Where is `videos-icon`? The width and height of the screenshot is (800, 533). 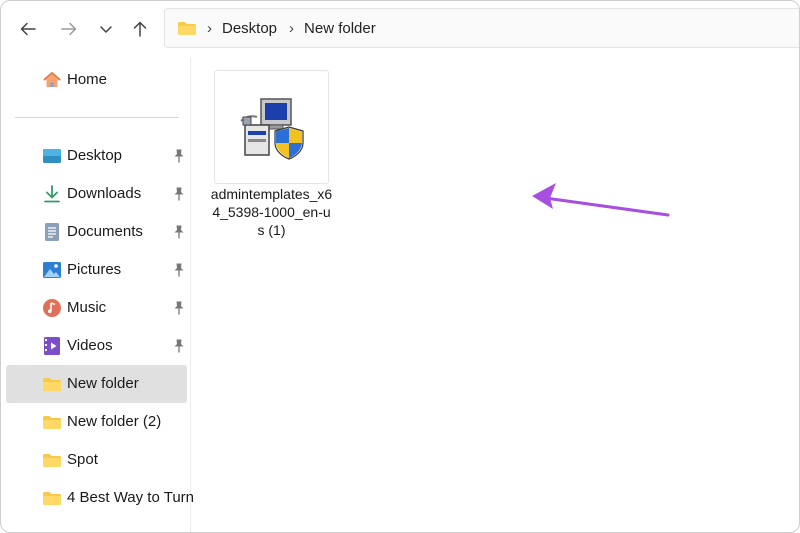 videos-icon is located at coordinates (52, 346).